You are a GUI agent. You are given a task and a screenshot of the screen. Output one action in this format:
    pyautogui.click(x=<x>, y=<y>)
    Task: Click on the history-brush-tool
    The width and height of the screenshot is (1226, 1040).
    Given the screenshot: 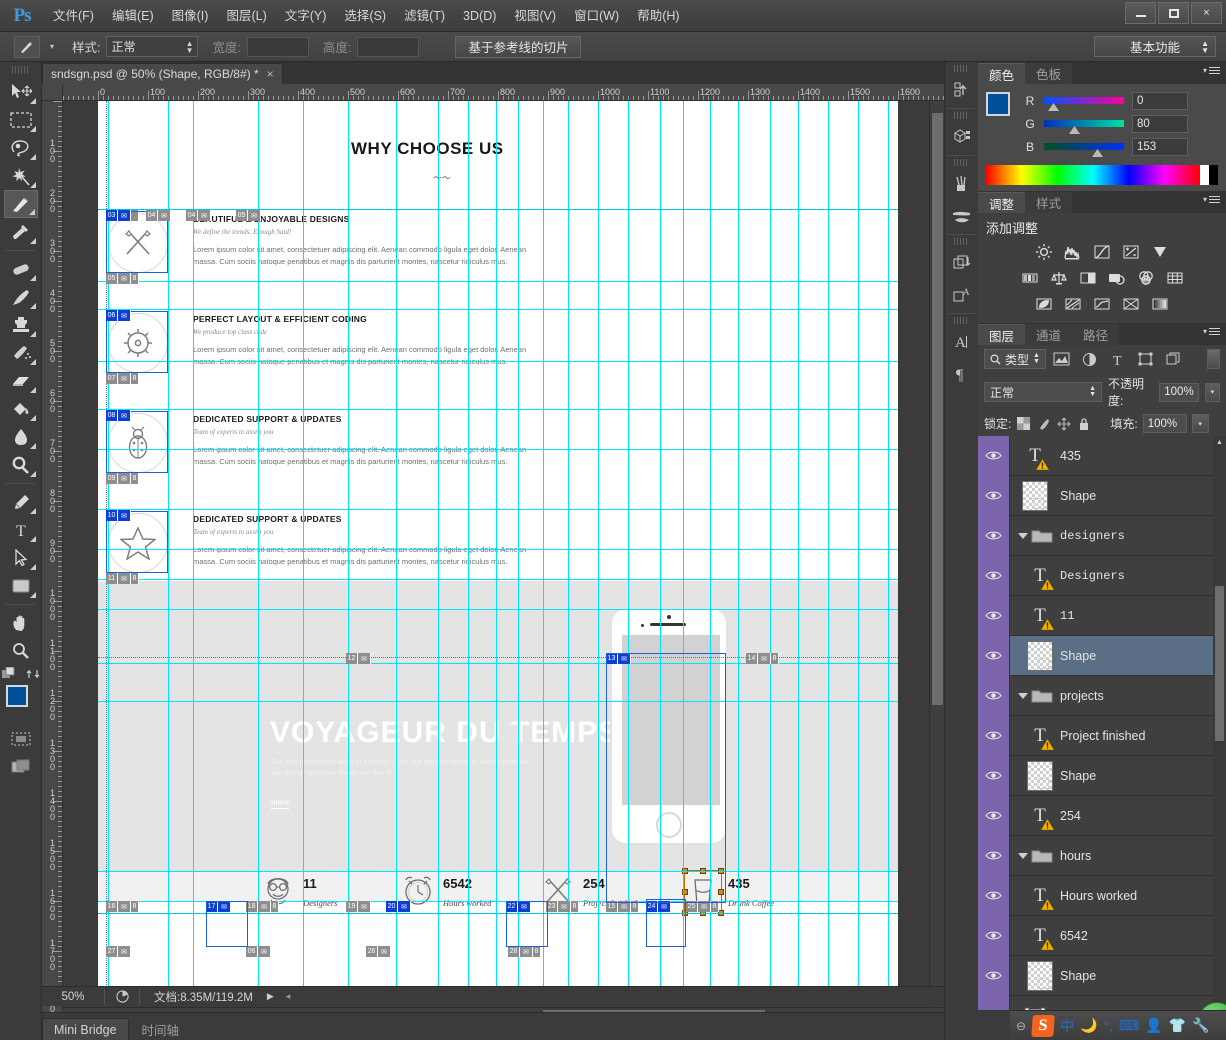 What is the action you would take?
    pyautogui.click(x=21, y=353)
    